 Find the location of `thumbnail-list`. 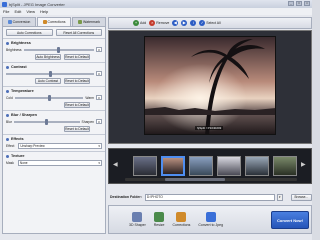

thumbnail-list is located at coordinates (215, 166).